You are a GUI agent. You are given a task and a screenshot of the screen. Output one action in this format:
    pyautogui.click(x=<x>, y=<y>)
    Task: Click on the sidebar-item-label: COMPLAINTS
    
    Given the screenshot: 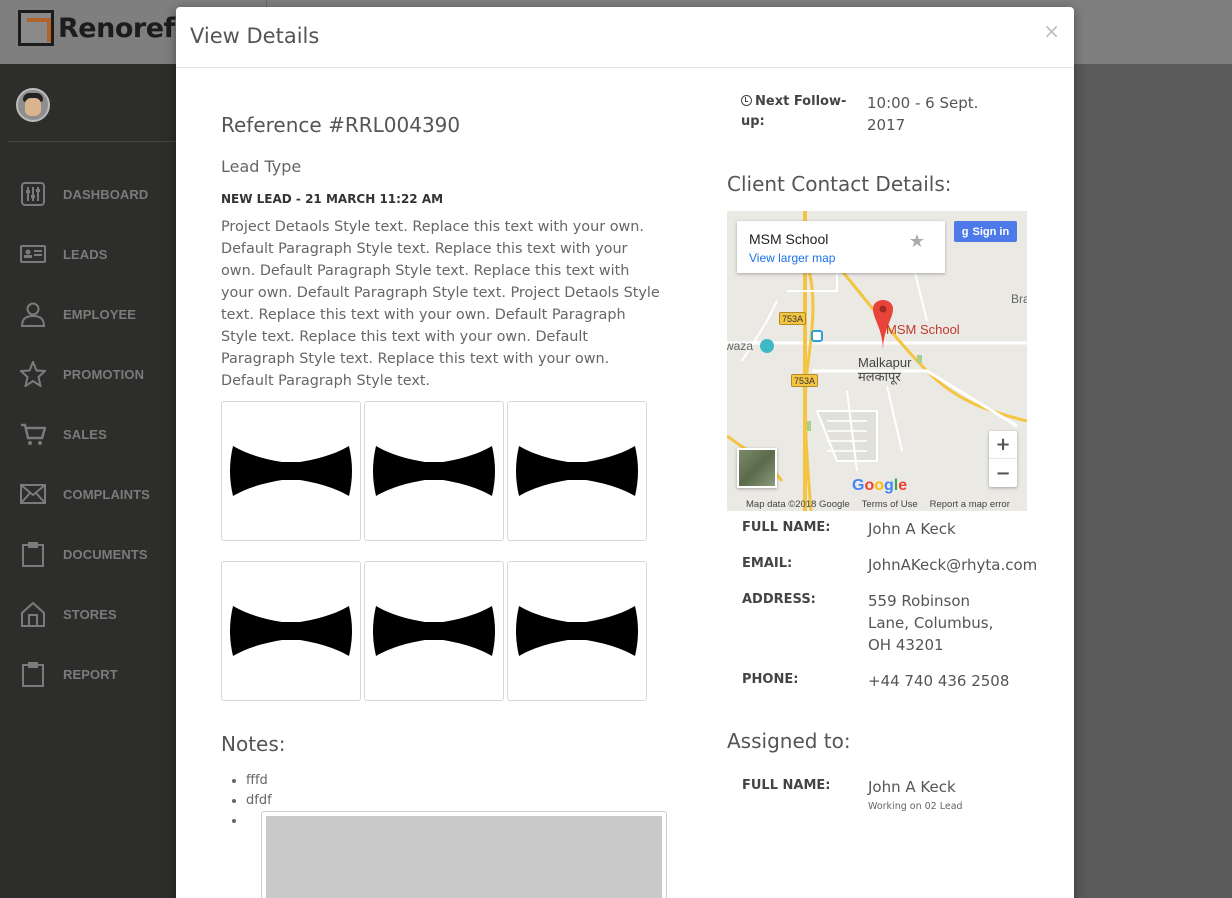 What is the action you would take?
    pyautogui.click(x=106, y=494)
    